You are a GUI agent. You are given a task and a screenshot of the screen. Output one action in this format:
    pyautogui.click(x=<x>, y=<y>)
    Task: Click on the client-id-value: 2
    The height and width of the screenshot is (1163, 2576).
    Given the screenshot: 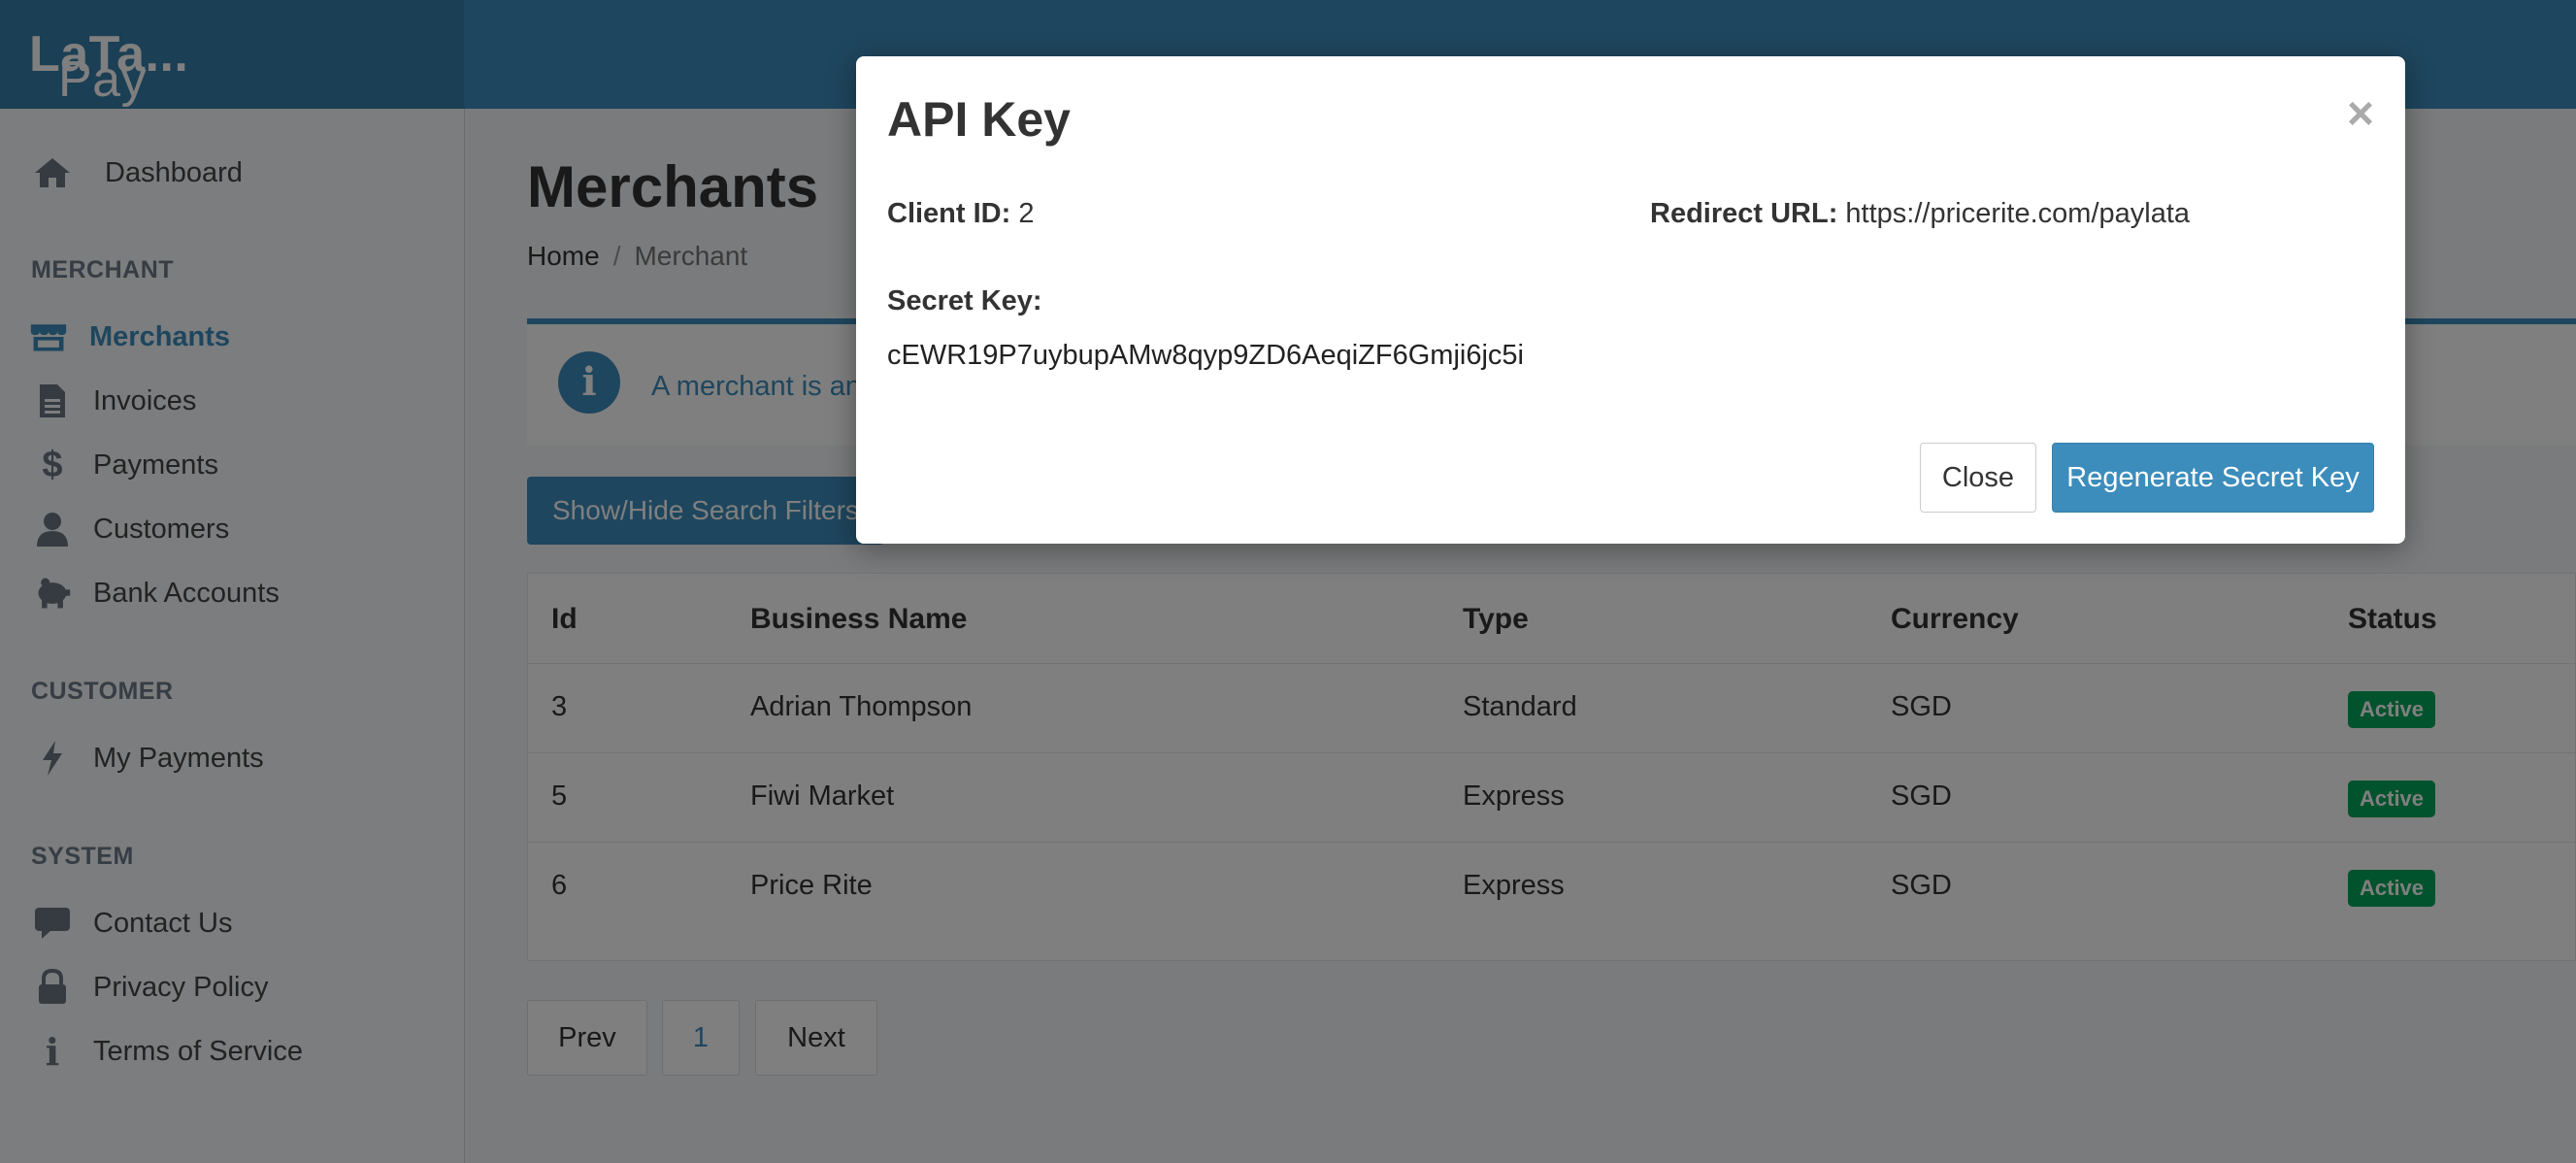 What is the action you would take?
    pyautogui.click(x=1026, y=213)
    